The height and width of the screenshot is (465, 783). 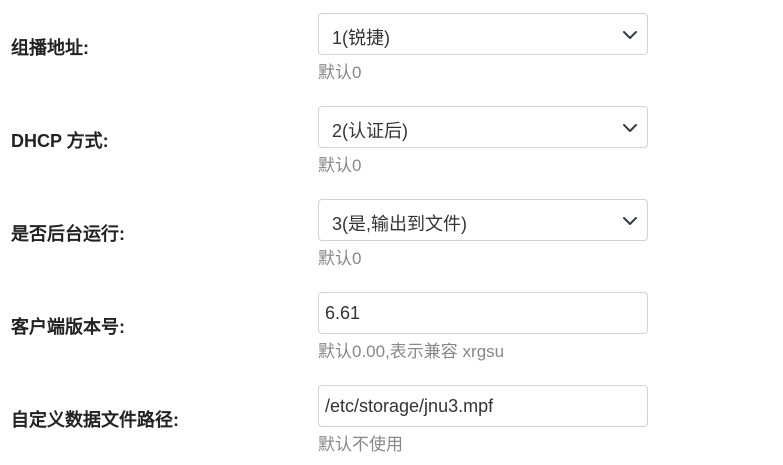 I want to click on client-version-label: 客户端版本号:, so click(x=68, y=327).